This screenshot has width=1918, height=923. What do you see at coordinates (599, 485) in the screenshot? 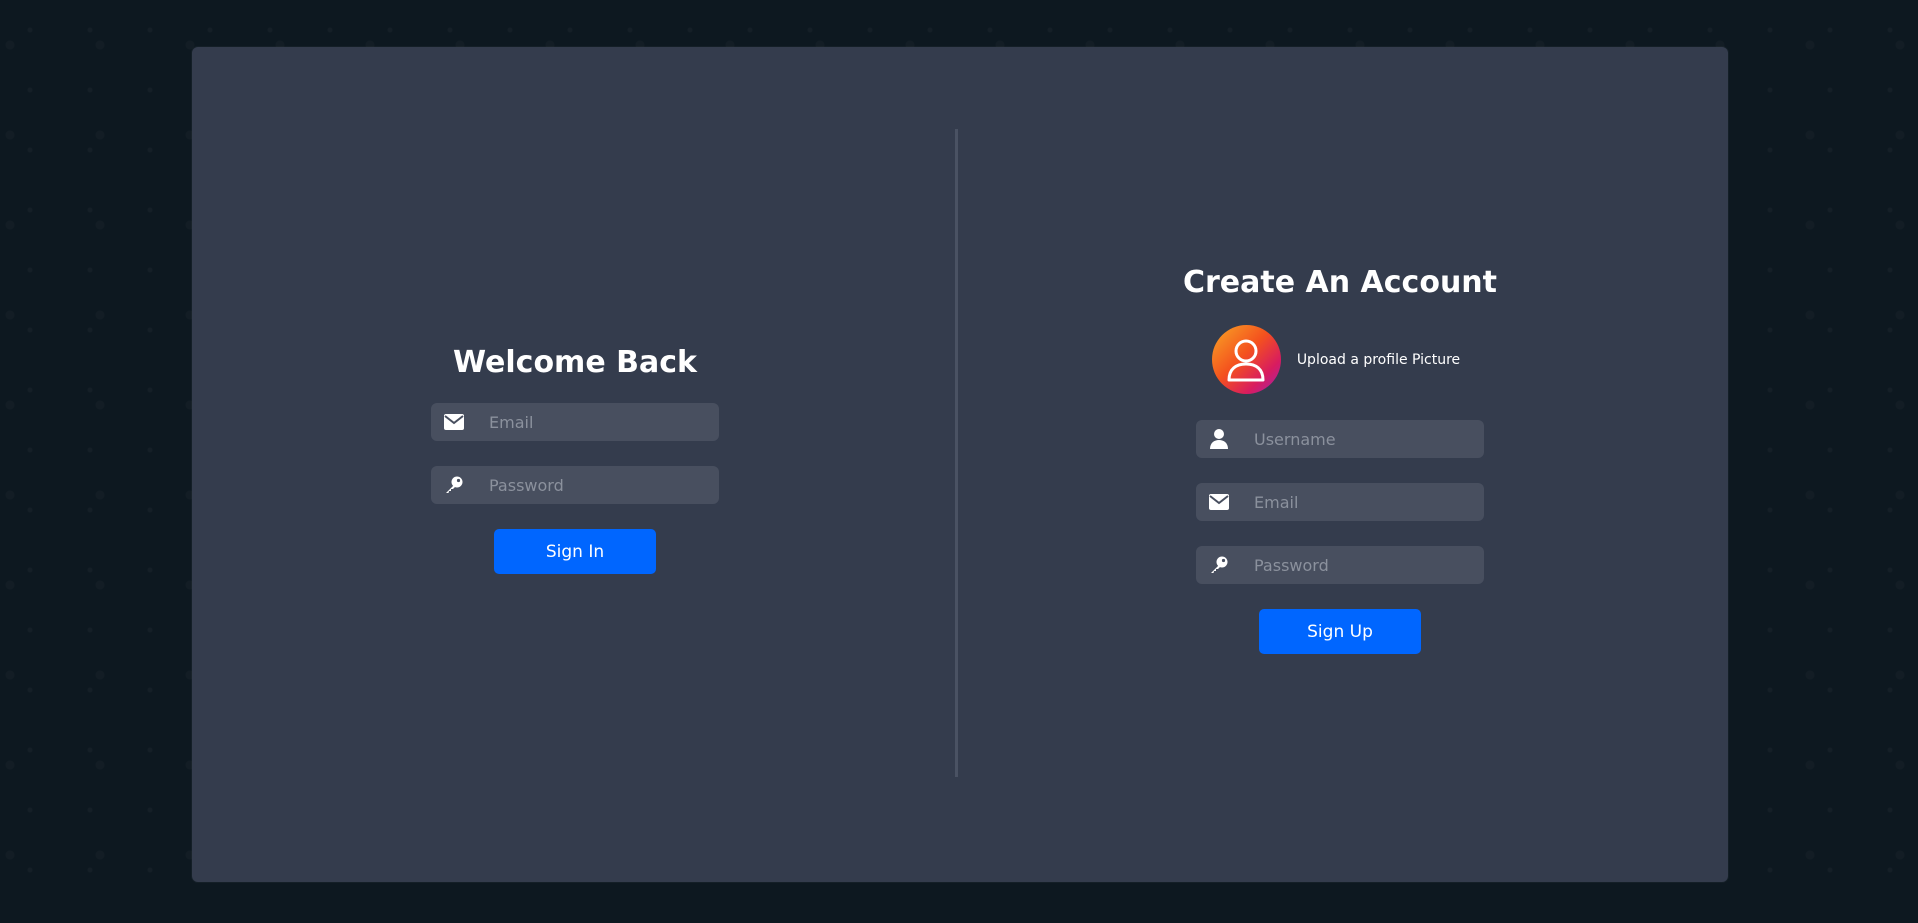
I see `signin-password-input` at bounding box center [599, 485].